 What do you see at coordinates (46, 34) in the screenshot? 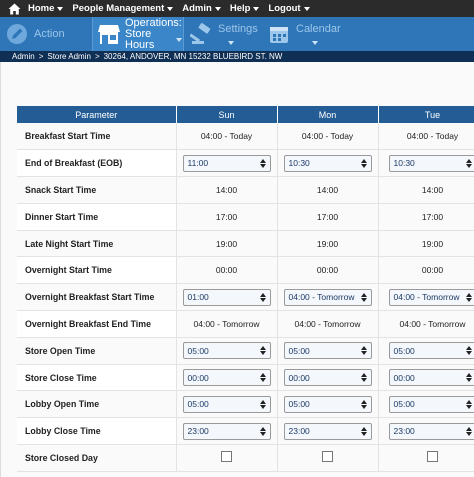
I see `action-tool: Action` at bounding box center [46, 34].